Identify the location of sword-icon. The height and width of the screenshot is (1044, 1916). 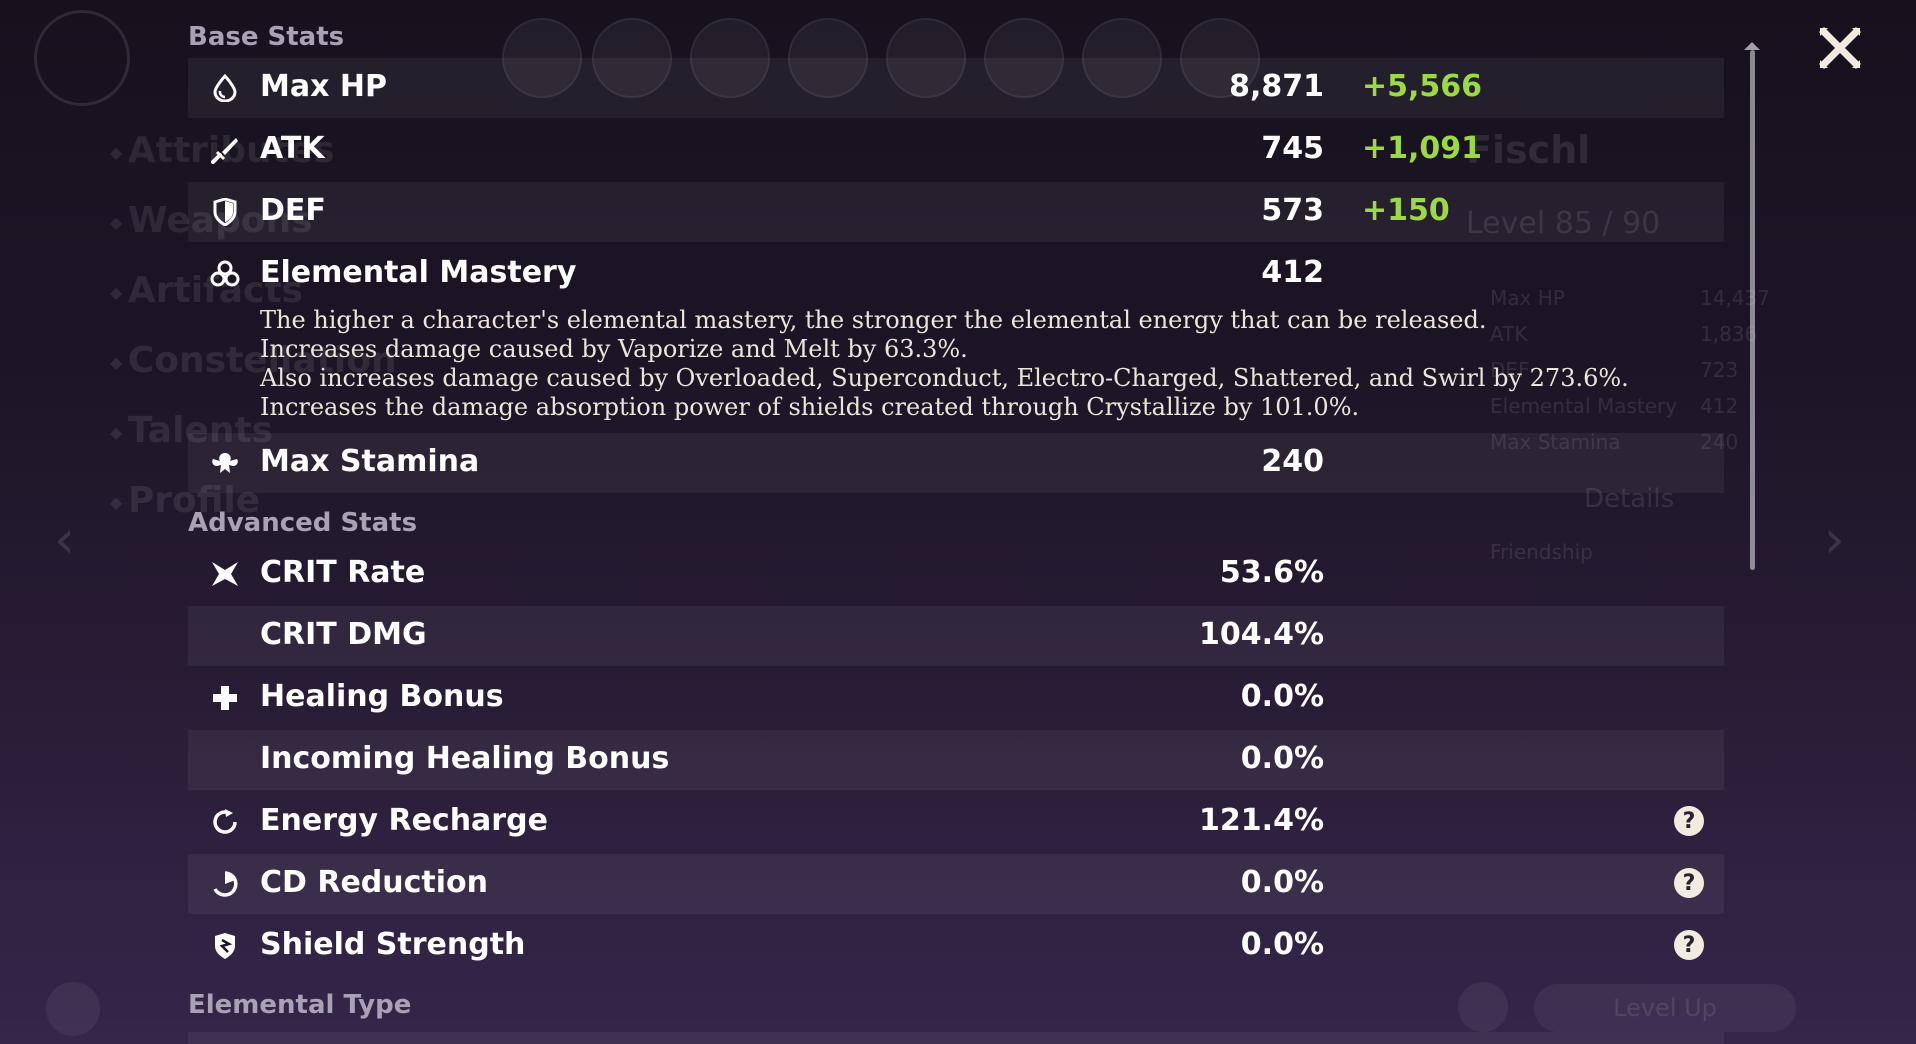
(225, 150).